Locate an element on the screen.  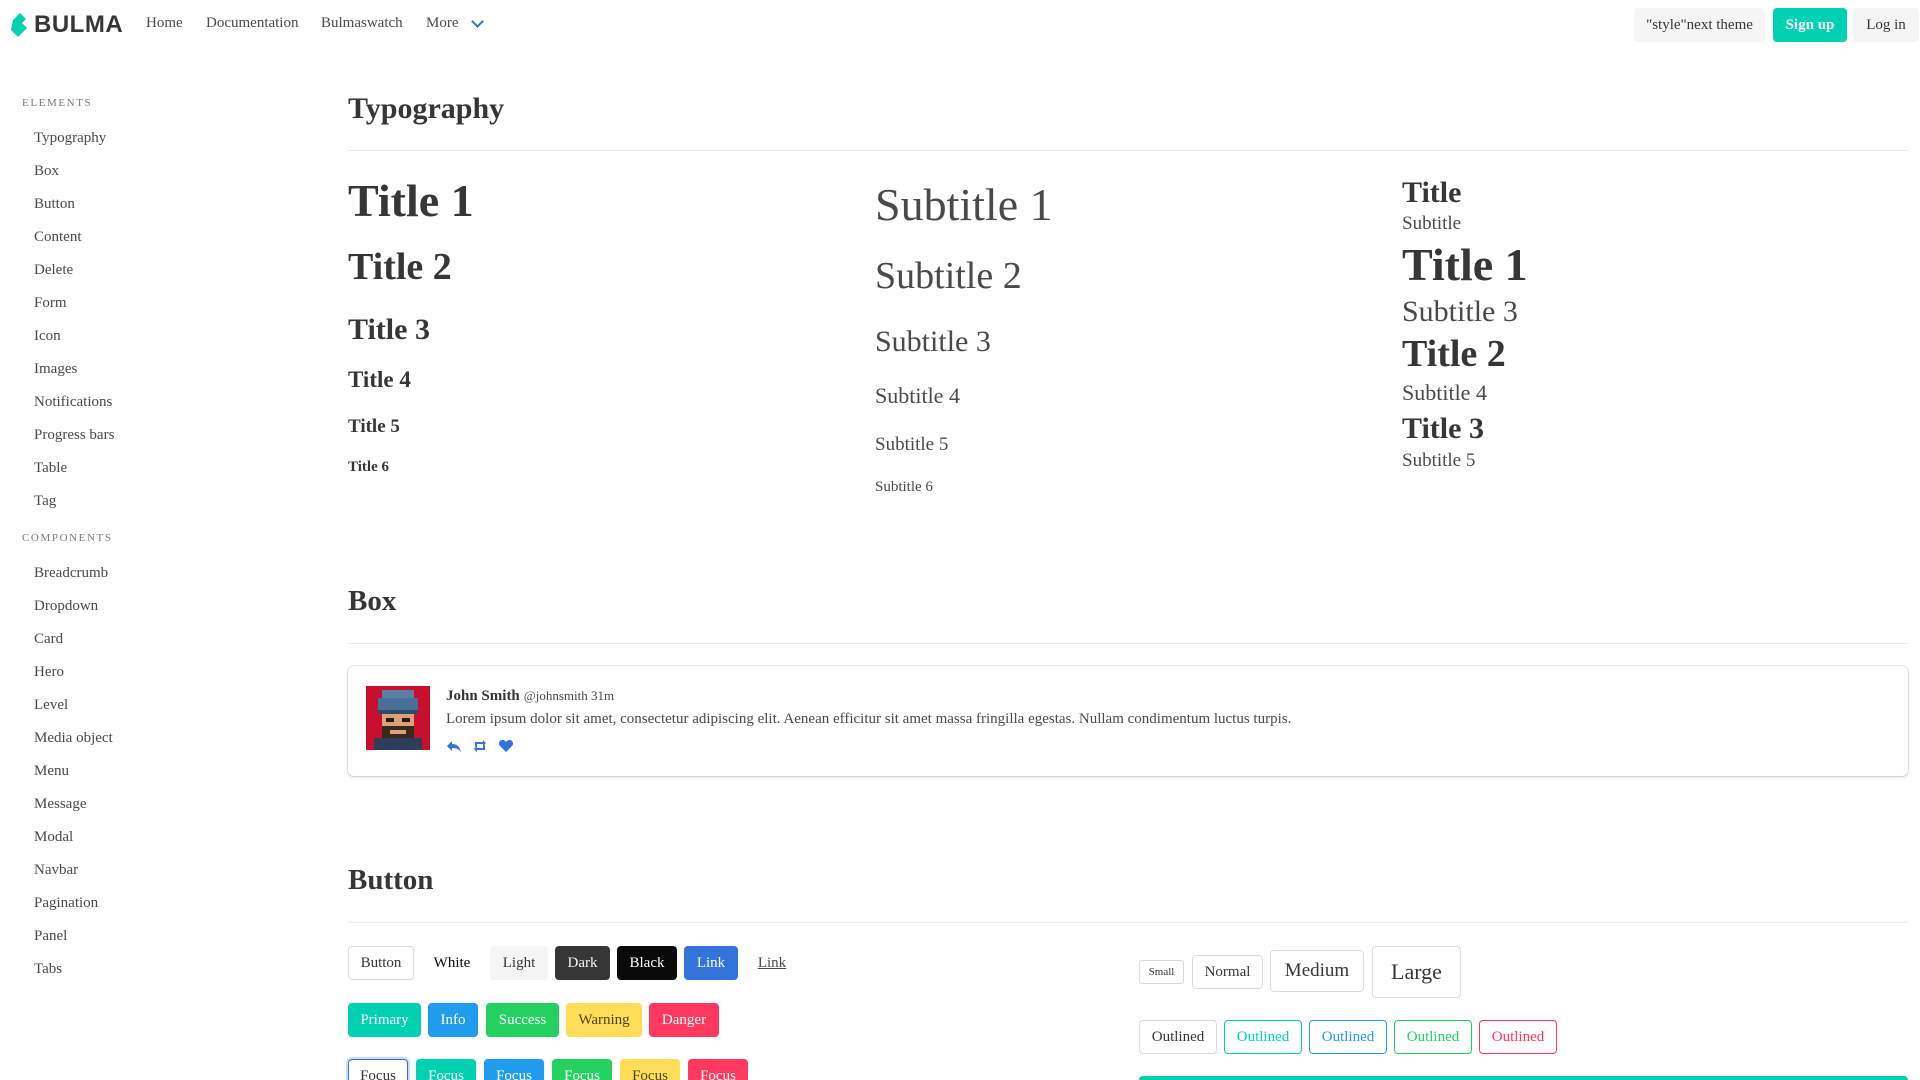
focus-info-button: Focus is located at coordinates (514, 1069).